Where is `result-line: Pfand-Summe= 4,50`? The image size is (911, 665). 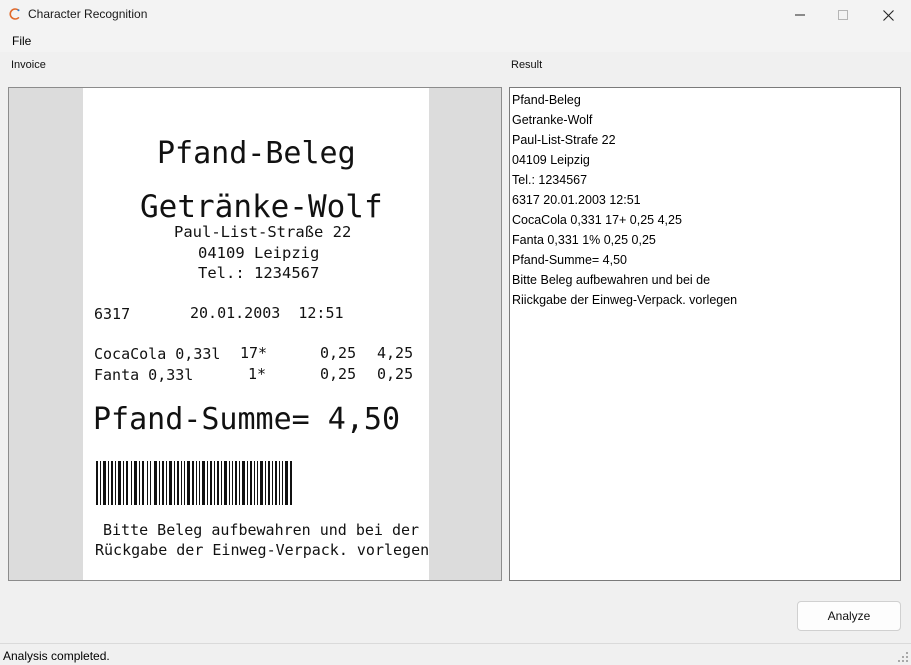 result-line: Pfand-Summe= 4,50 is located at coordinates (569, 260).